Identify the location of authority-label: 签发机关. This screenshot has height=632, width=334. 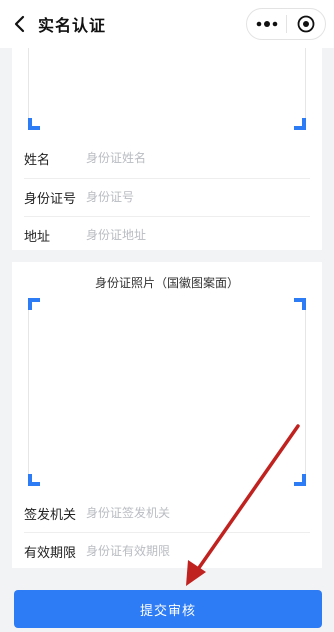
(50, 515).